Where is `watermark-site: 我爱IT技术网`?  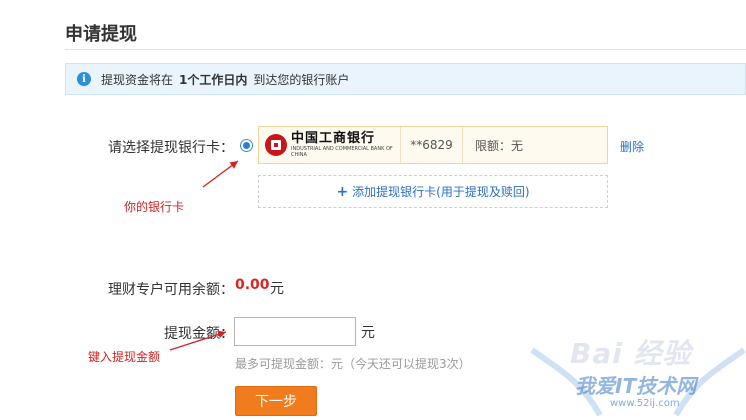
watermark-site: 我爱IT技术网 is located at coordinates (636, 386).